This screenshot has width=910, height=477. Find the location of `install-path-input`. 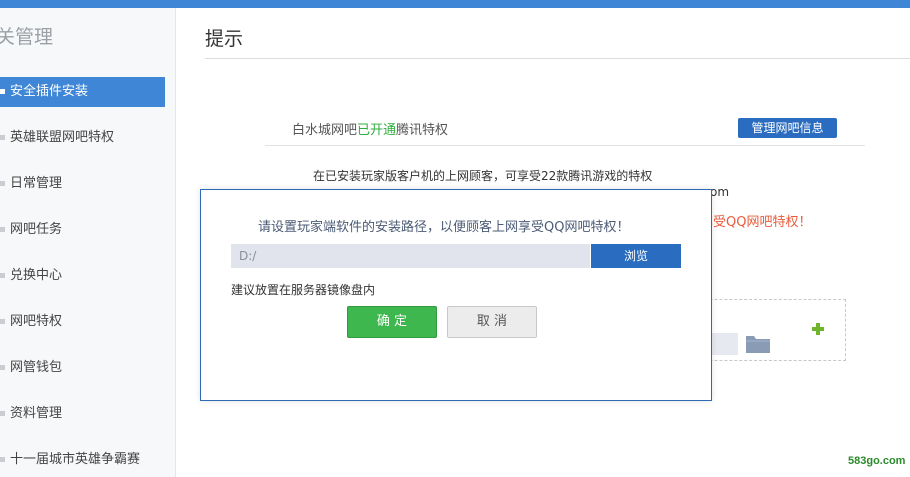

install-path-input is located at coordinates (410, 256).